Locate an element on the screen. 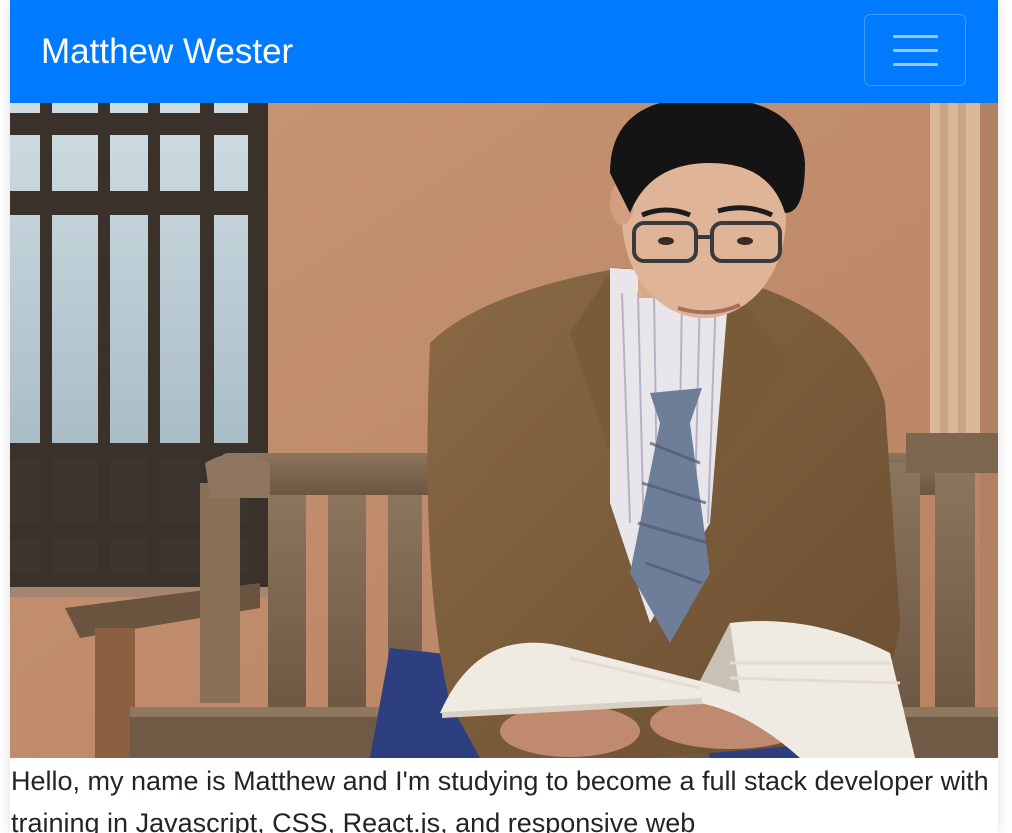 Image resolution: width=1012 pixels, height=833 pixels. navbar: Matthew Wester is located at coordinates (504, 51).